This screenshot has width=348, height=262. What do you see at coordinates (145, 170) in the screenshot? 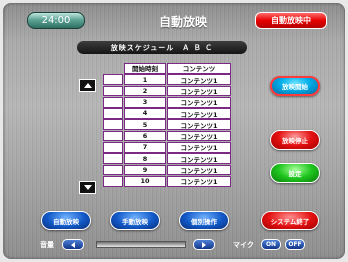
I see `row-number: 9` at bounding box center [145, 170].